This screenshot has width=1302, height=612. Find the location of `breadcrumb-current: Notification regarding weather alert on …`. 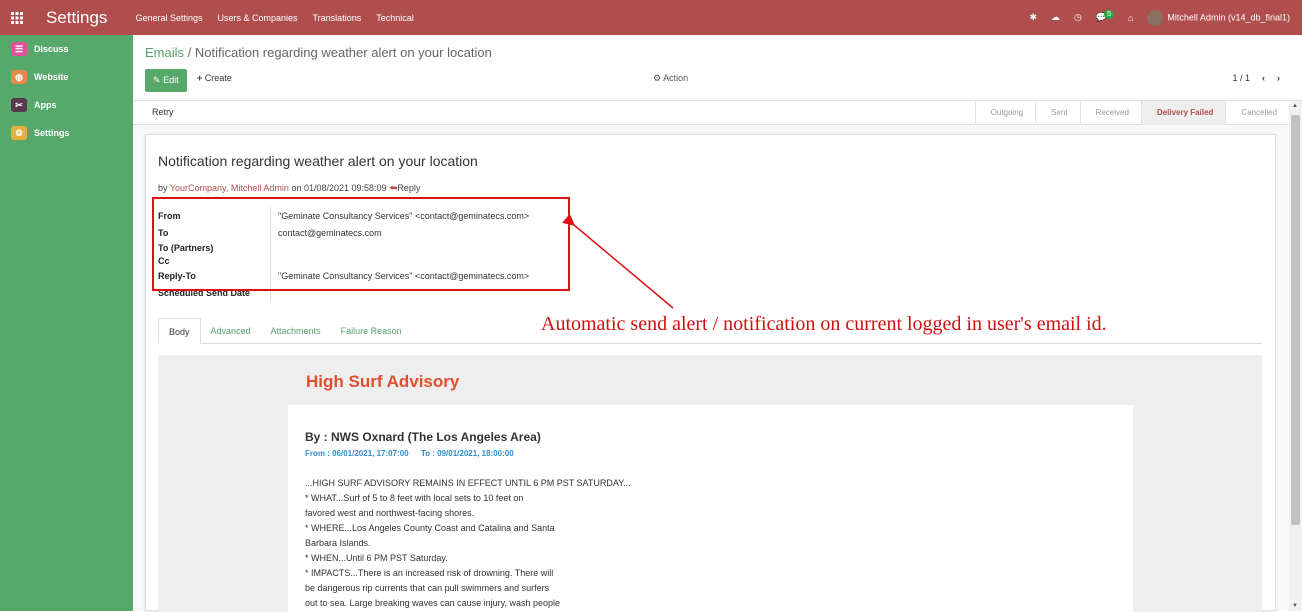

breadcrumb-current: Notification regarding weather alert on … is located at coordinates (343, 52).